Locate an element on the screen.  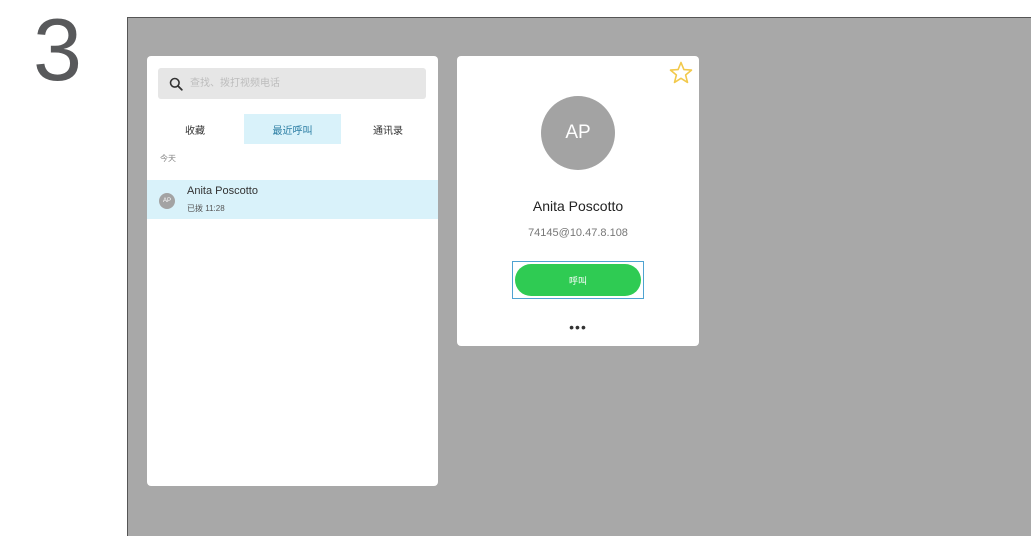
search-box is located at coordinates (292, 83).